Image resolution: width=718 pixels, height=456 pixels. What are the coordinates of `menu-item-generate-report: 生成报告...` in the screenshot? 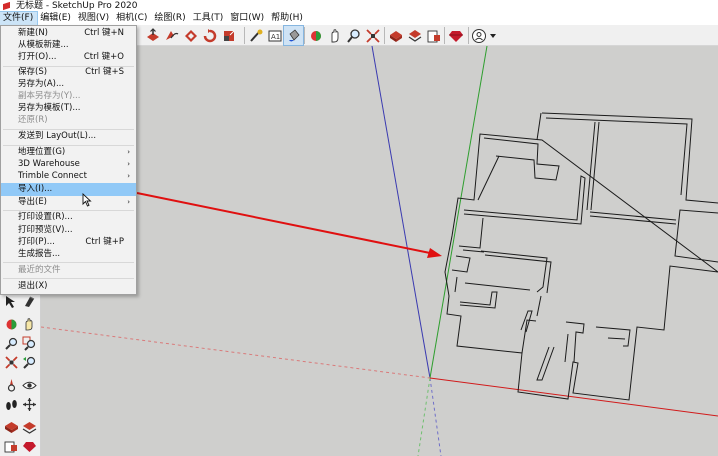 It's located at (68, 254).